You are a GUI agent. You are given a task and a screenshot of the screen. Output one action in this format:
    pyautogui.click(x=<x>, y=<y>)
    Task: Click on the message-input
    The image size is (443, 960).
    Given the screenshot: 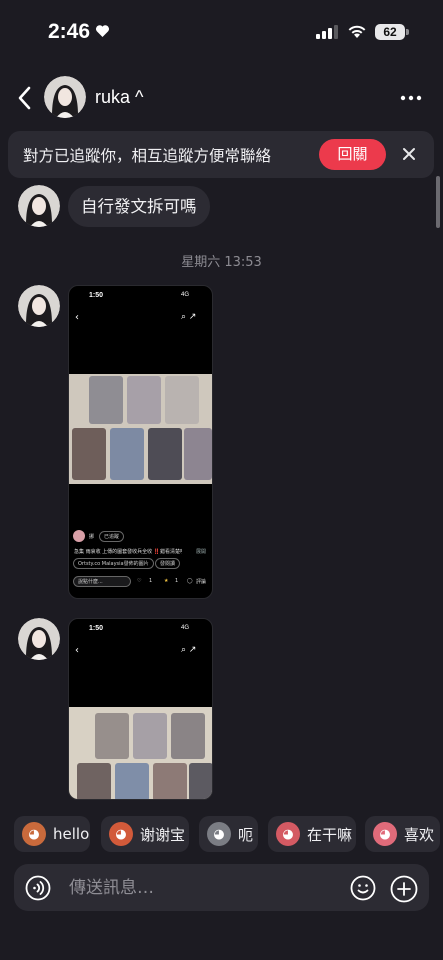 What is the action you would take?
    pyautogui.click(x=204, y=887)
    